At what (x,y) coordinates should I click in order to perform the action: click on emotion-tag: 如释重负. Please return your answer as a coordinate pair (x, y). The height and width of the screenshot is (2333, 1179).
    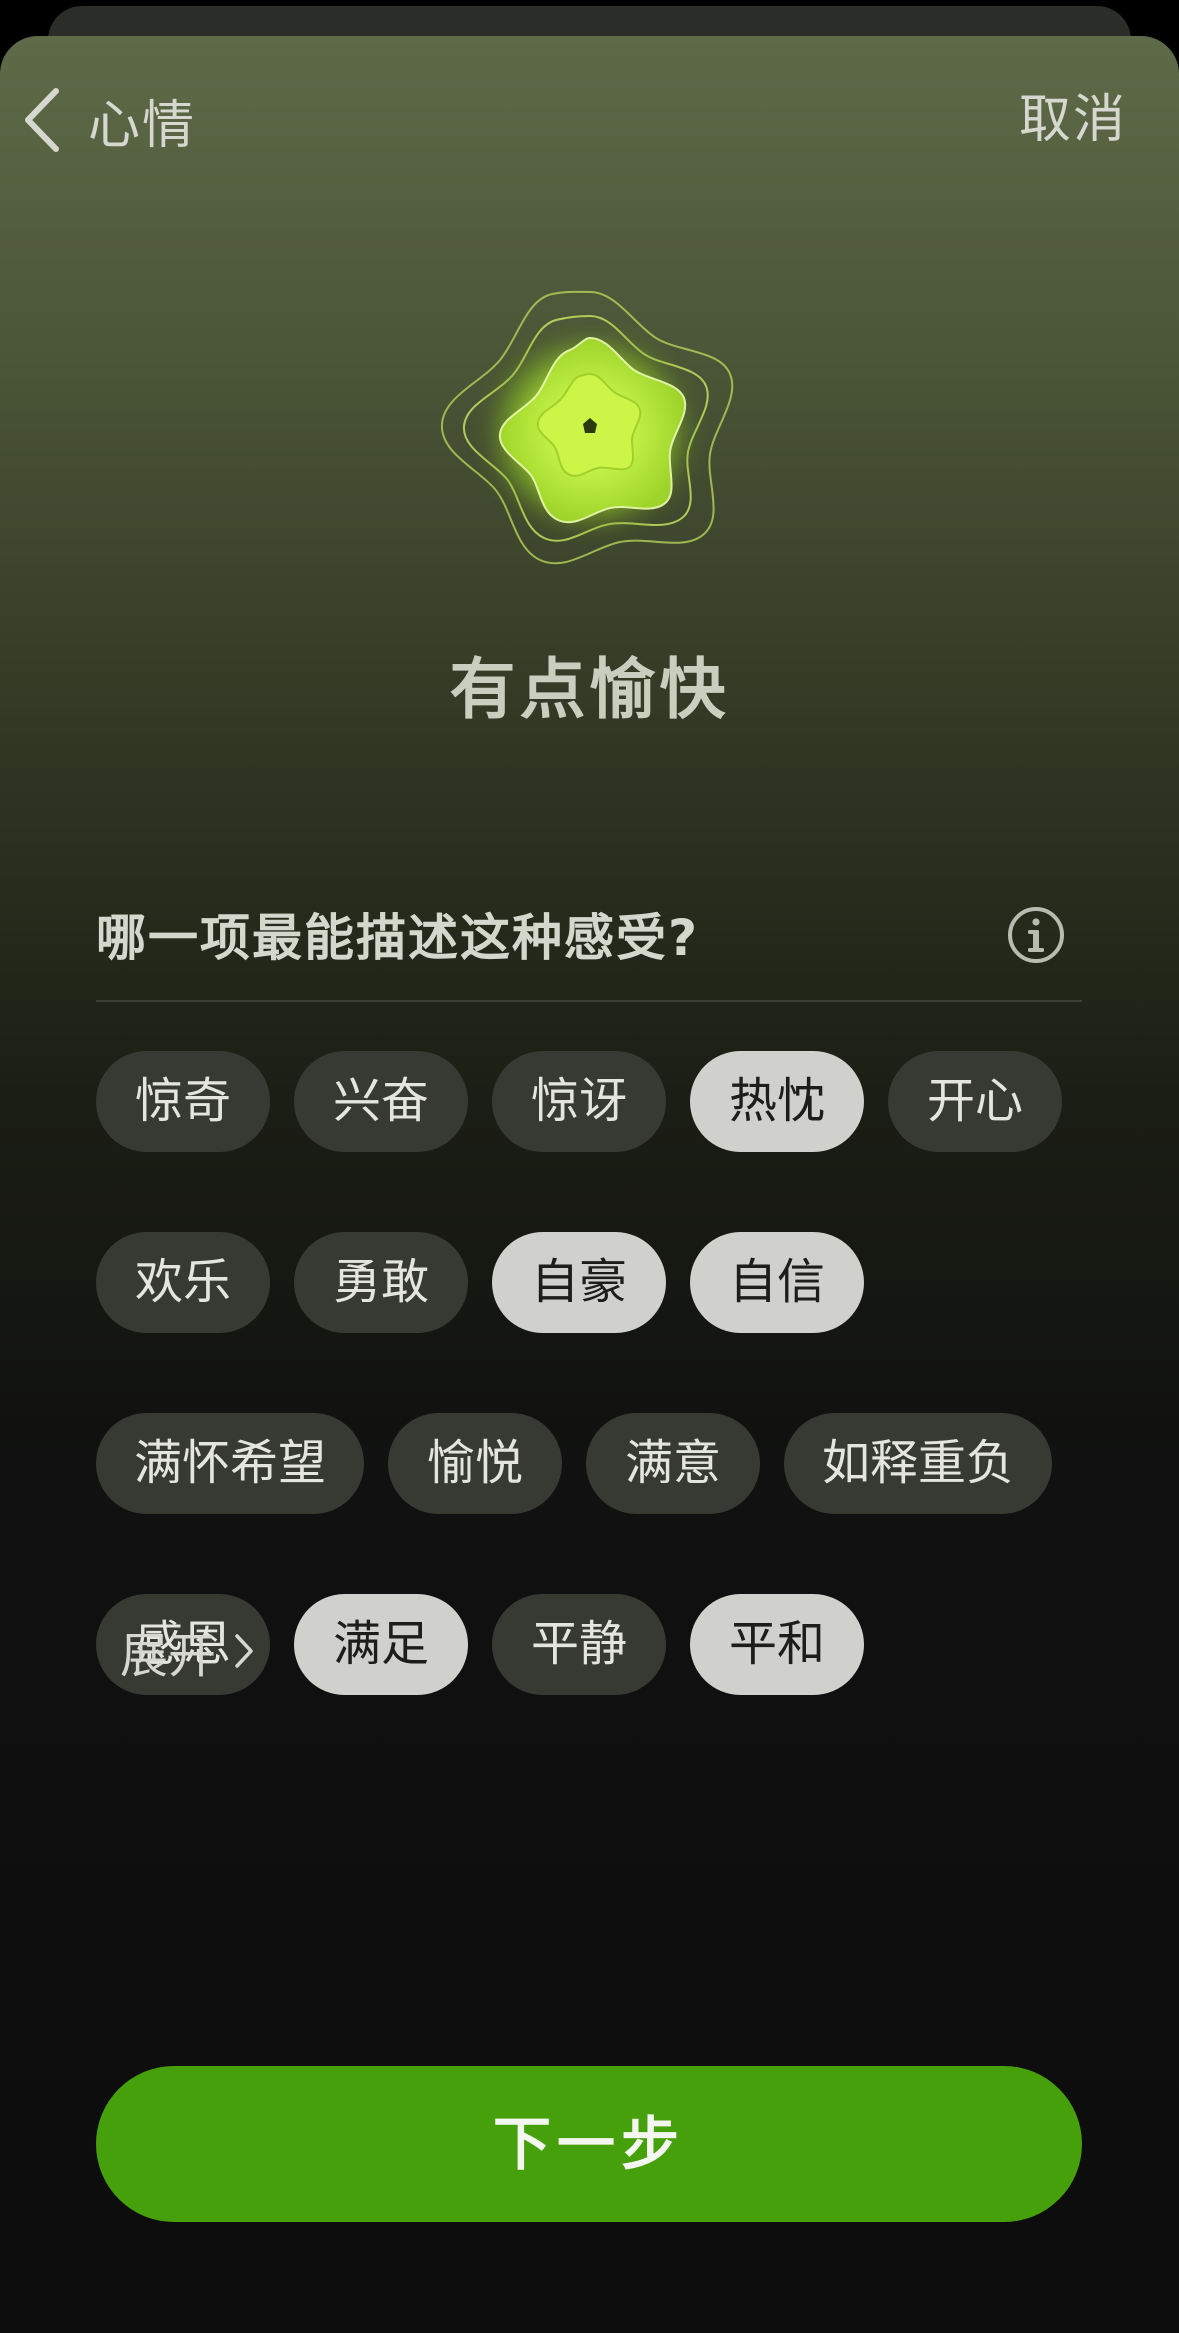
    Looking at the image, I should click on (918, 1463).